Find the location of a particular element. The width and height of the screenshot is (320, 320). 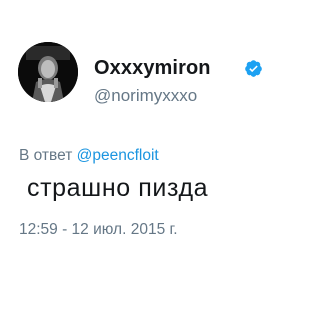

tweet-timestamp: 12:59 - 12 июл. 2015 г. is located at coordinates (98, 230).